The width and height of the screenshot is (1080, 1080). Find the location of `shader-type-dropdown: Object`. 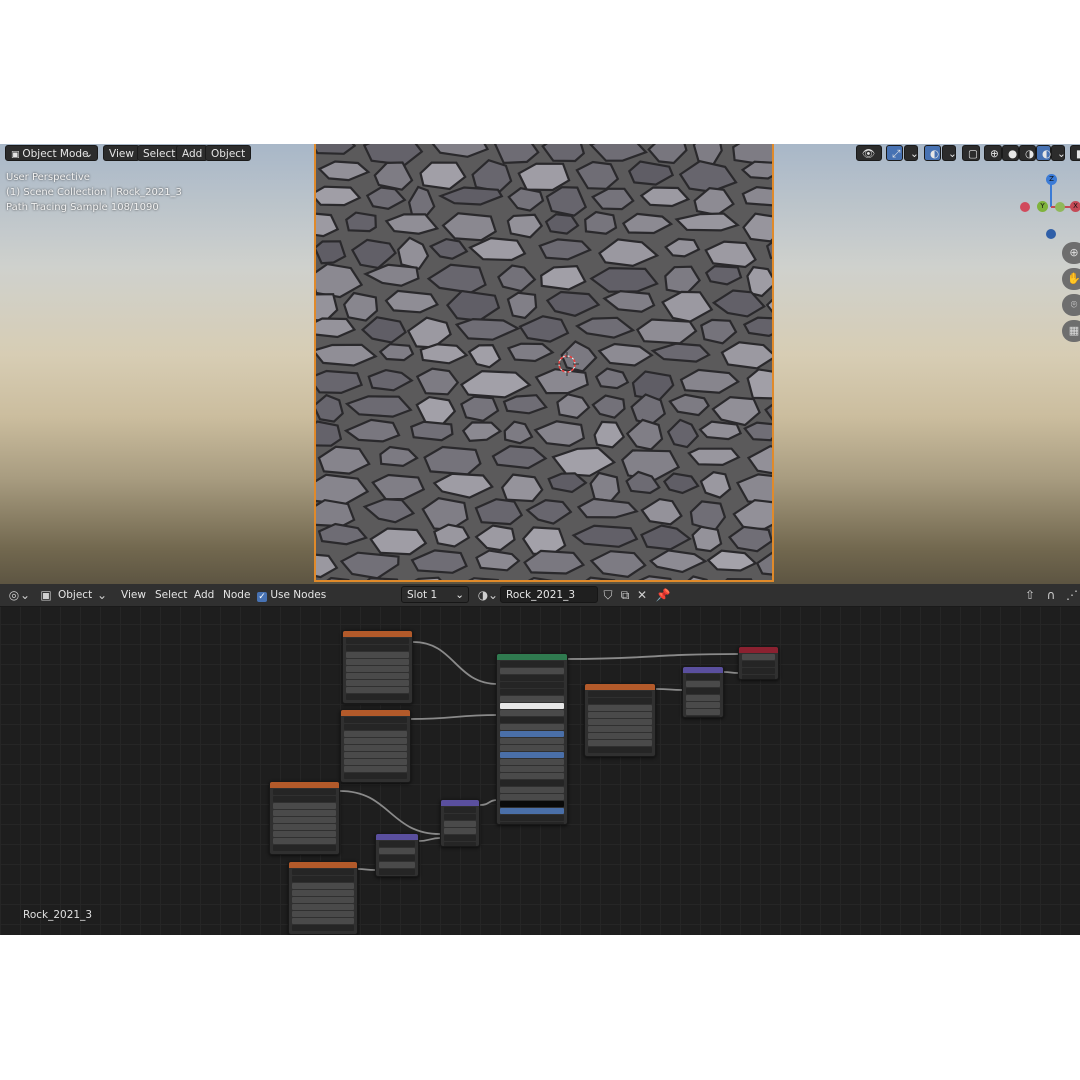

shader-type-dropdown: Object is located at coordinates (75, 595).